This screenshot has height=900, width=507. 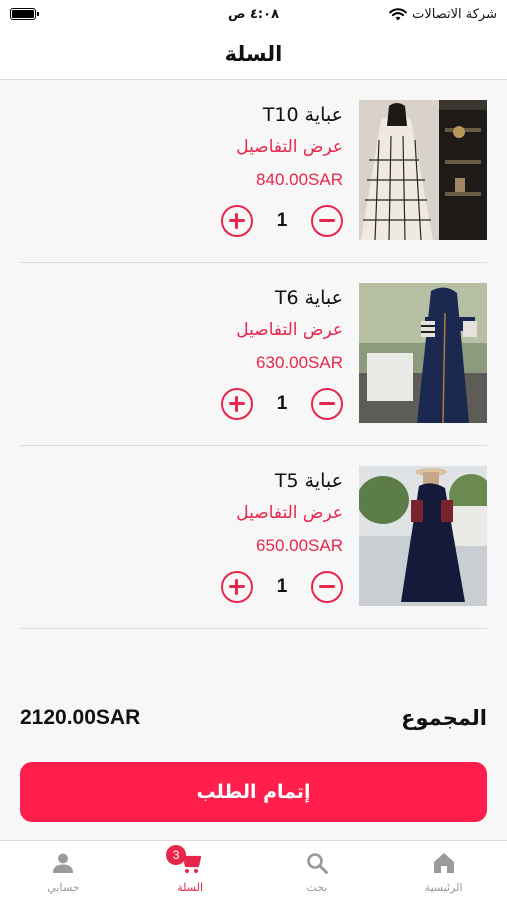 What do you see at coordinates (299, 362) in the screenshot?
I see `item-price: 630.00SAR` at bounding box center [299, 362].